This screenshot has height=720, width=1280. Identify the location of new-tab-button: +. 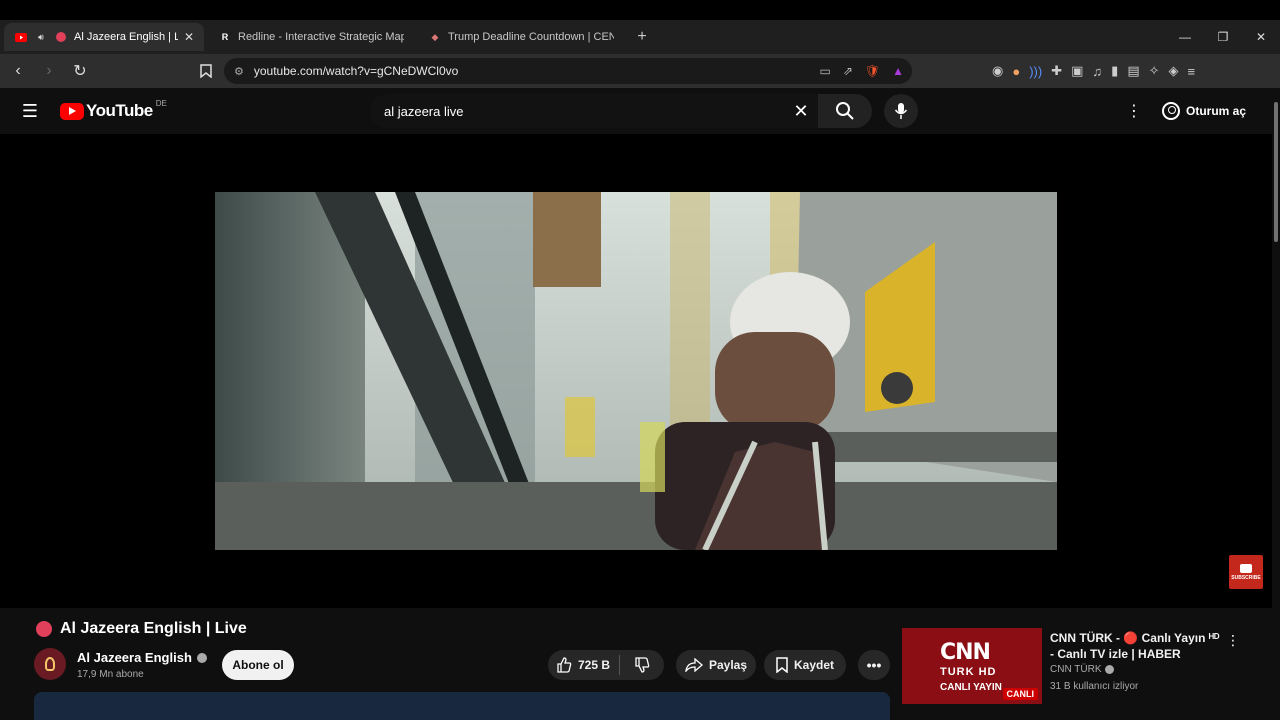
(642, 37).